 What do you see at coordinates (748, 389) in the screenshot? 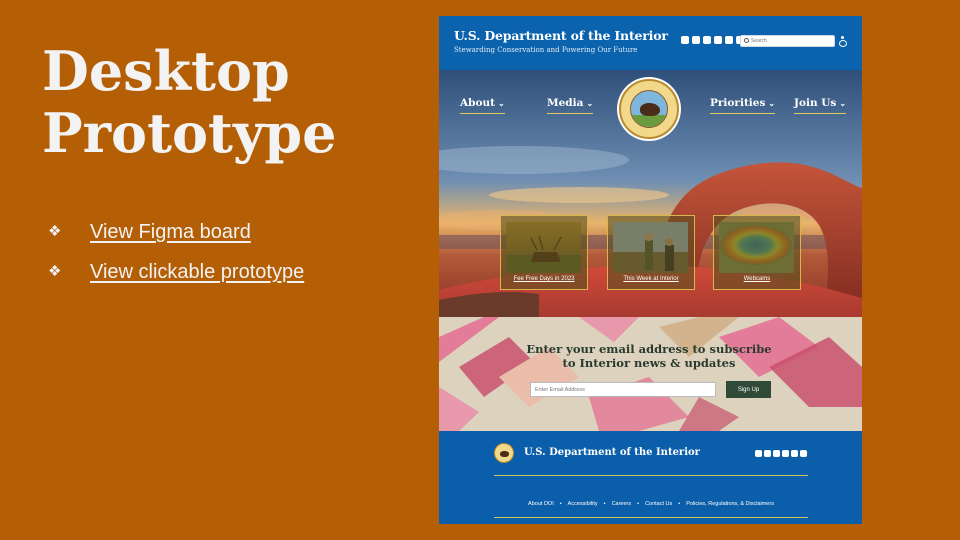
I see `sign-up-button: Sign Up` at bounding box center [748, 389].